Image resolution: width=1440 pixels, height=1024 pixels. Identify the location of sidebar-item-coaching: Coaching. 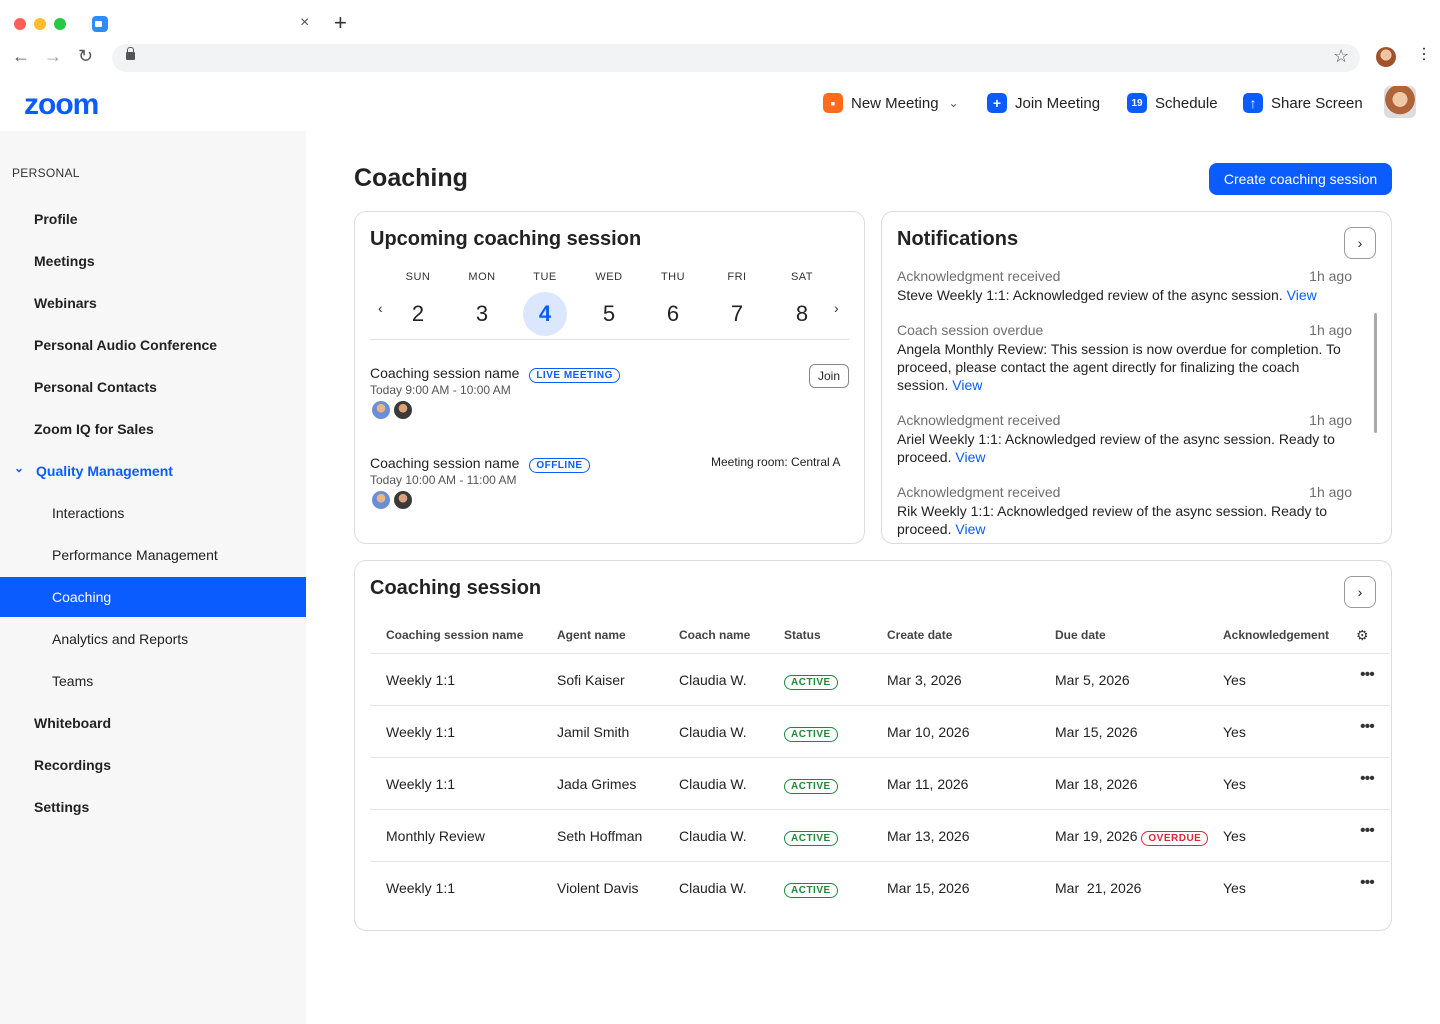
(153, 597).